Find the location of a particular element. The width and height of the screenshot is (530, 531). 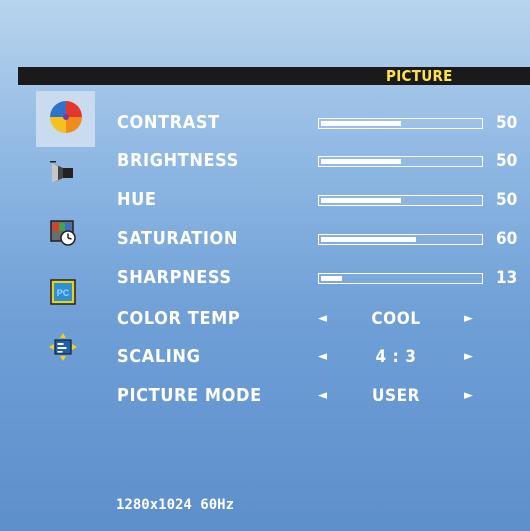

menu-item-color-temp: COLOR TEMP ◄ COOL ► is located at coordinates (265, 319).